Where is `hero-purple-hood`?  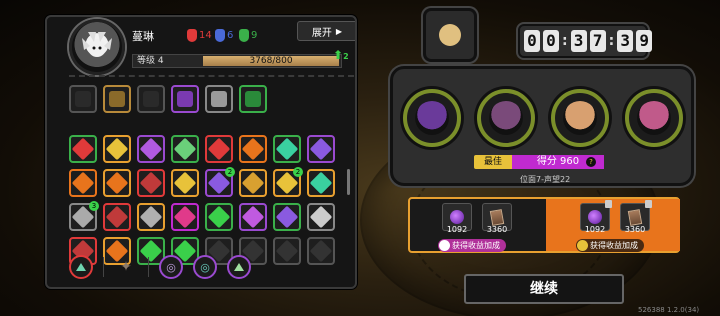
hero-purple-hood is located at coordinates (432, 118).